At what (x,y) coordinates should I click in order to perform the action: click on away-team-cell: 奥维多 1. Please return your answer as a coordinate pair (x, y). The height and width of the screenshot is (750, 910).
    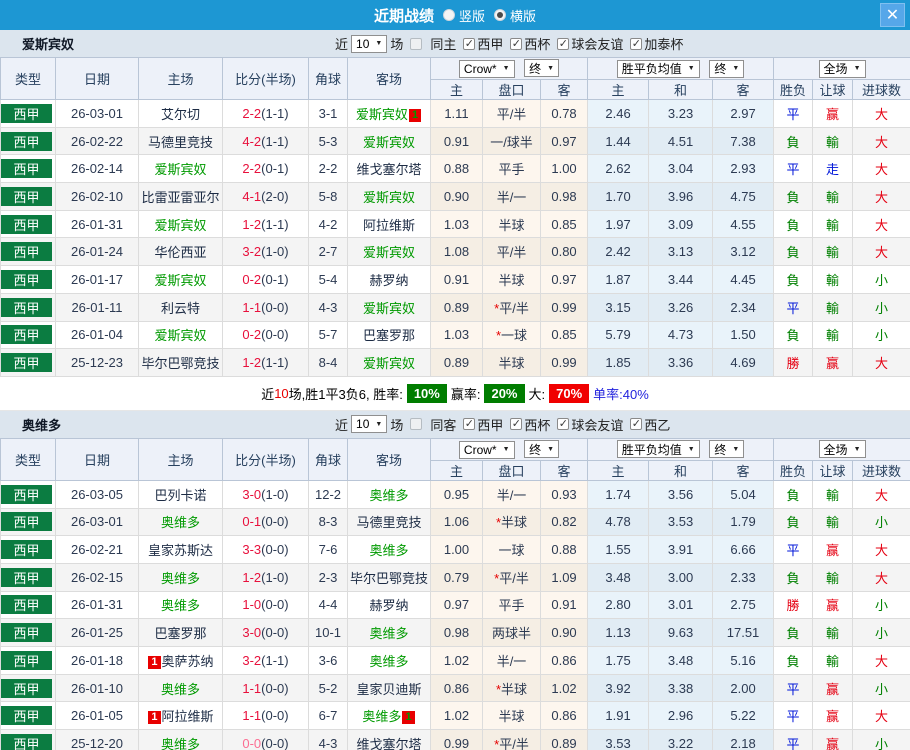
    Looking at the image, I should click on (389, 716).